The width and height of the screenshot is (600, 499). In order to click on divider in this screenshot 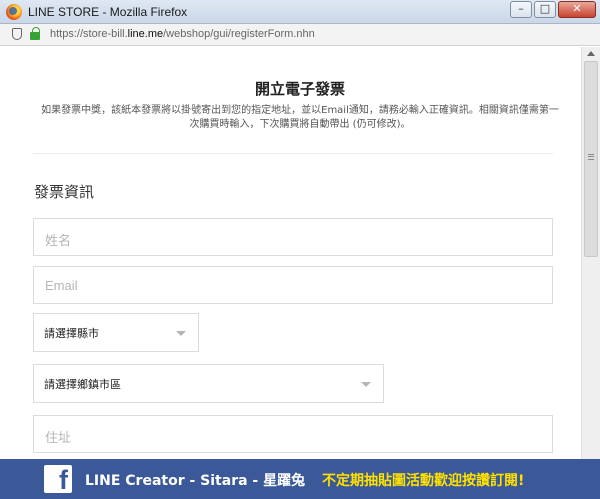, I will do `click(293, 153)`.